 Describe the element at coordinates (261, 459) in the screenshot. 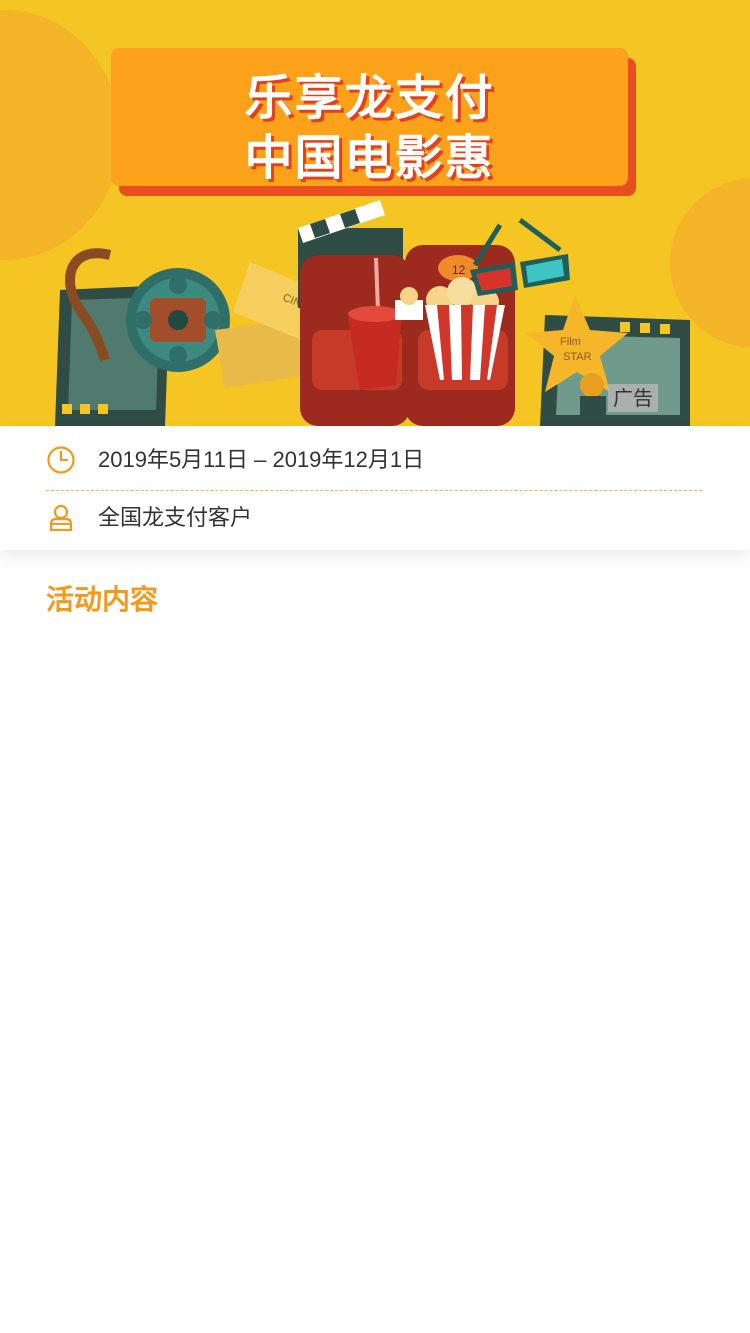

I see `date-range-text: 2019年5月11日 – 2019年12月1日` at that location.